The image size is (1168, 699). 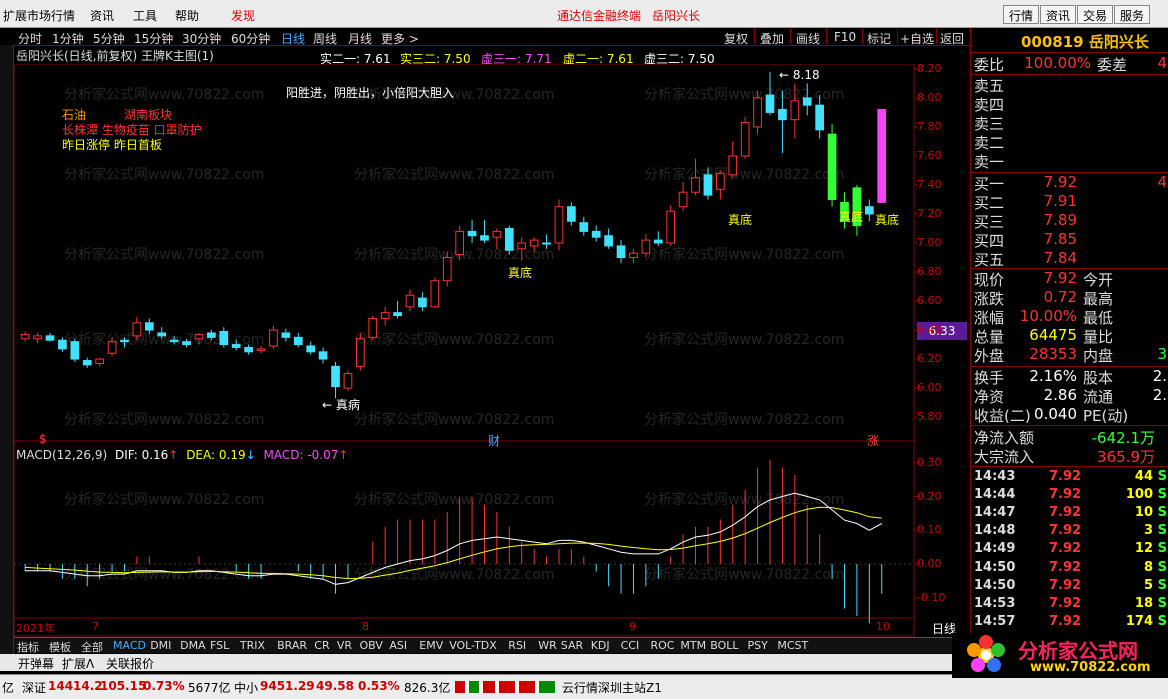 I want to click on f10-button: F10, so click(x=845, y=37).